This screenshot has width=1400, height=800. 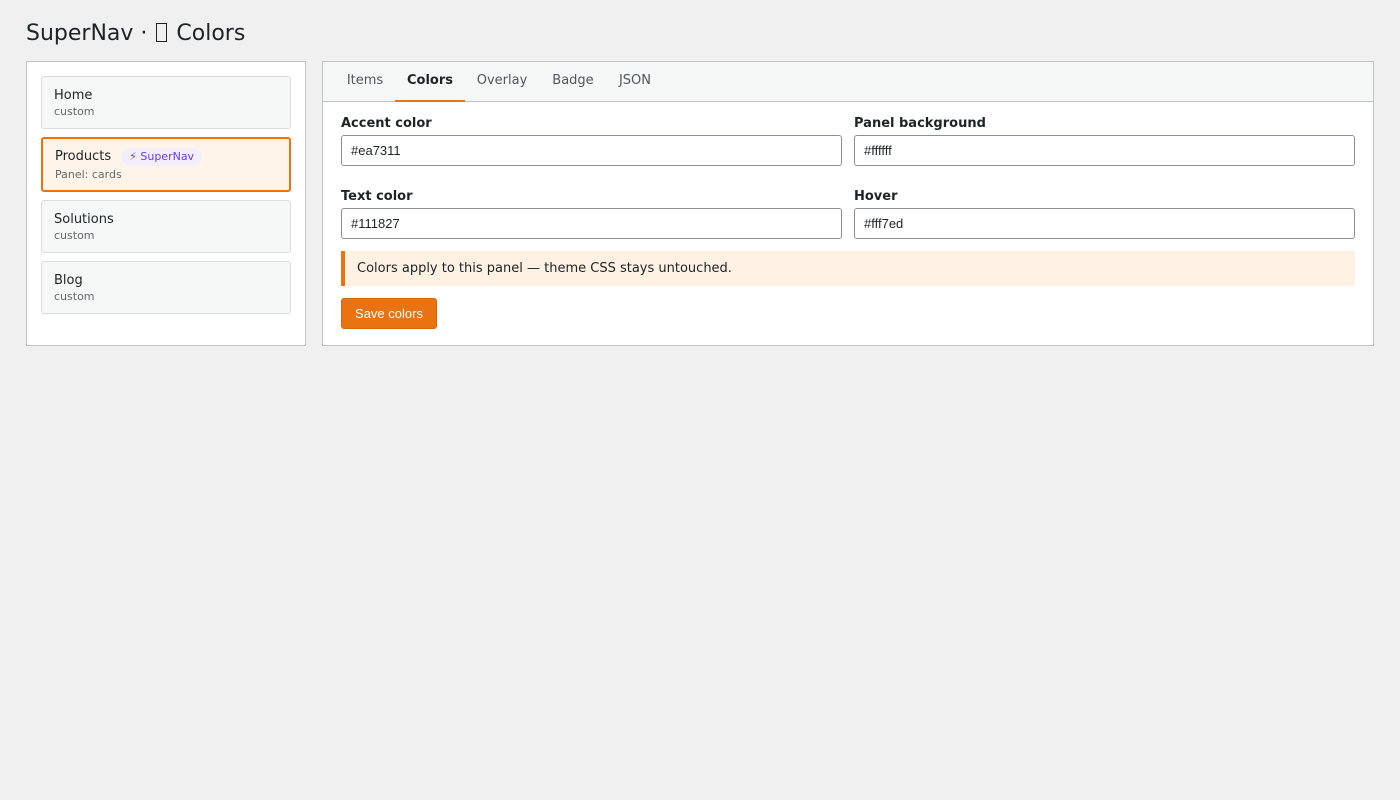 I want to click on menu-item-blog: Blog custom, so click(x=166, y=287).